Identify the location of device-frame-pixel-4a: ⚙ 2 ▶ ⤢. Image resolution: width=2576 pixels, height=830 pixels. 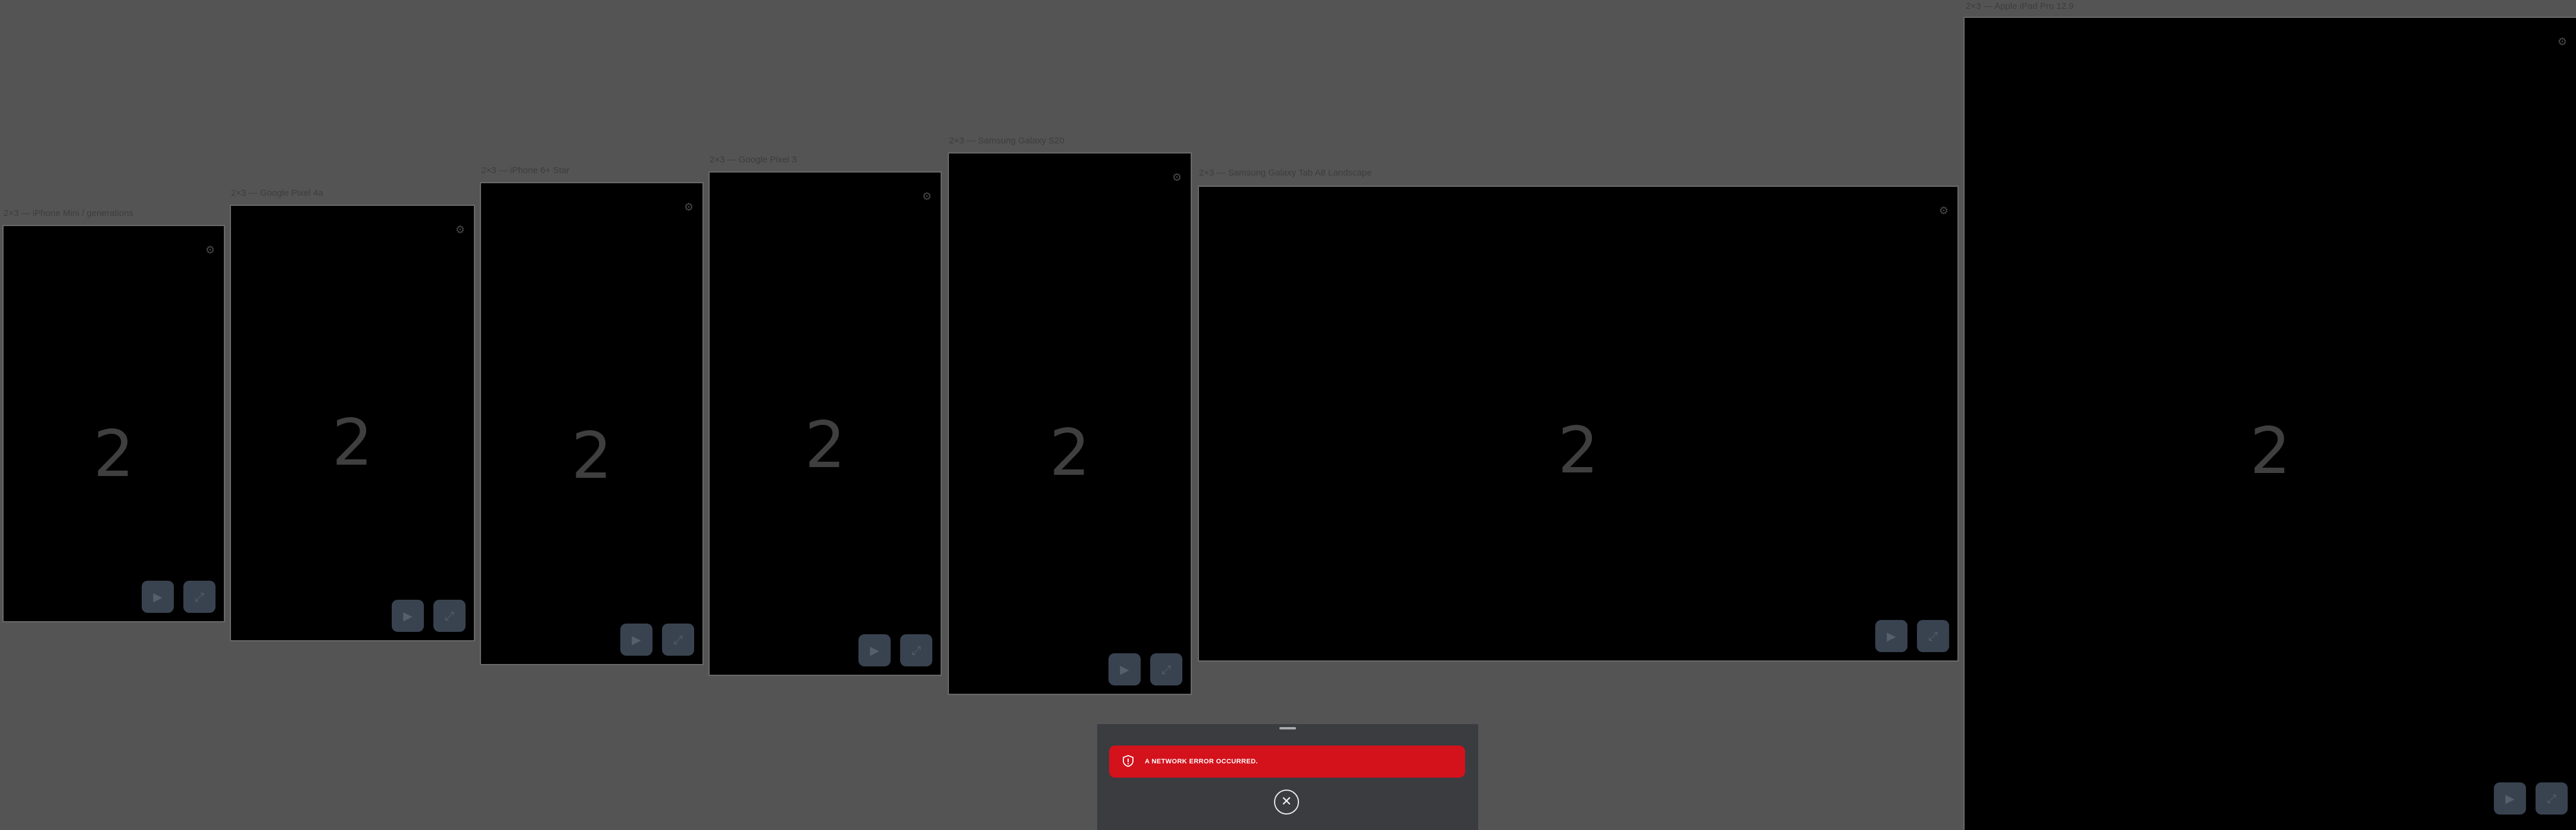
(352, 423).